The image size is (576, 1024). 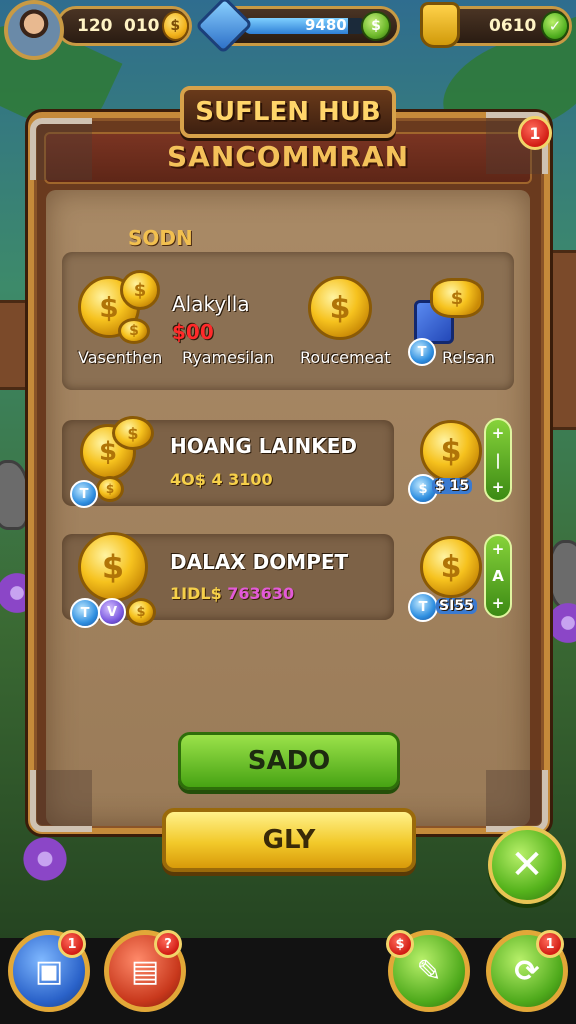 What do you see at coordinates (263, 446) in the screenshot?
I see `offer-title: HOANG LAINKED` at bounding box center [263, 446].